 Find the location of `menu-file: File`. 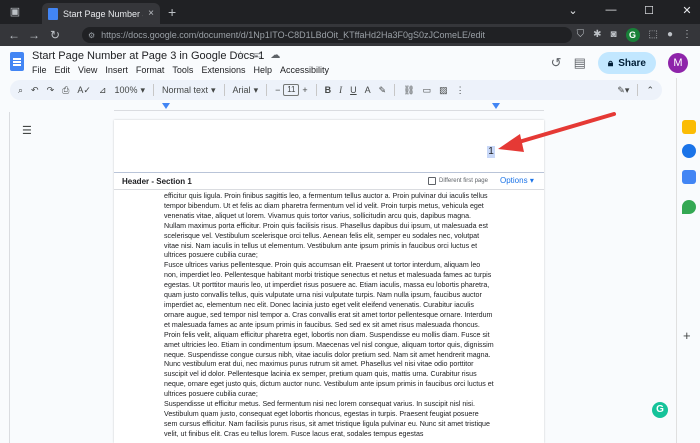

menu-file: File is located at coordinates (39, 70).